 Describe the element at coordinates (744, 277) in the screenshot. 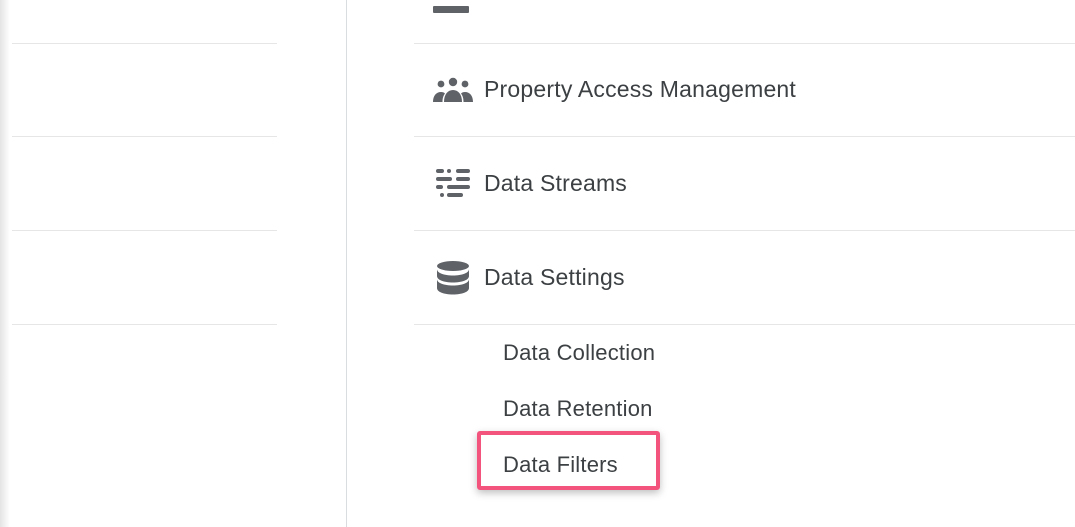

I see `menu-item-data-settings: Data Settings` at that location.